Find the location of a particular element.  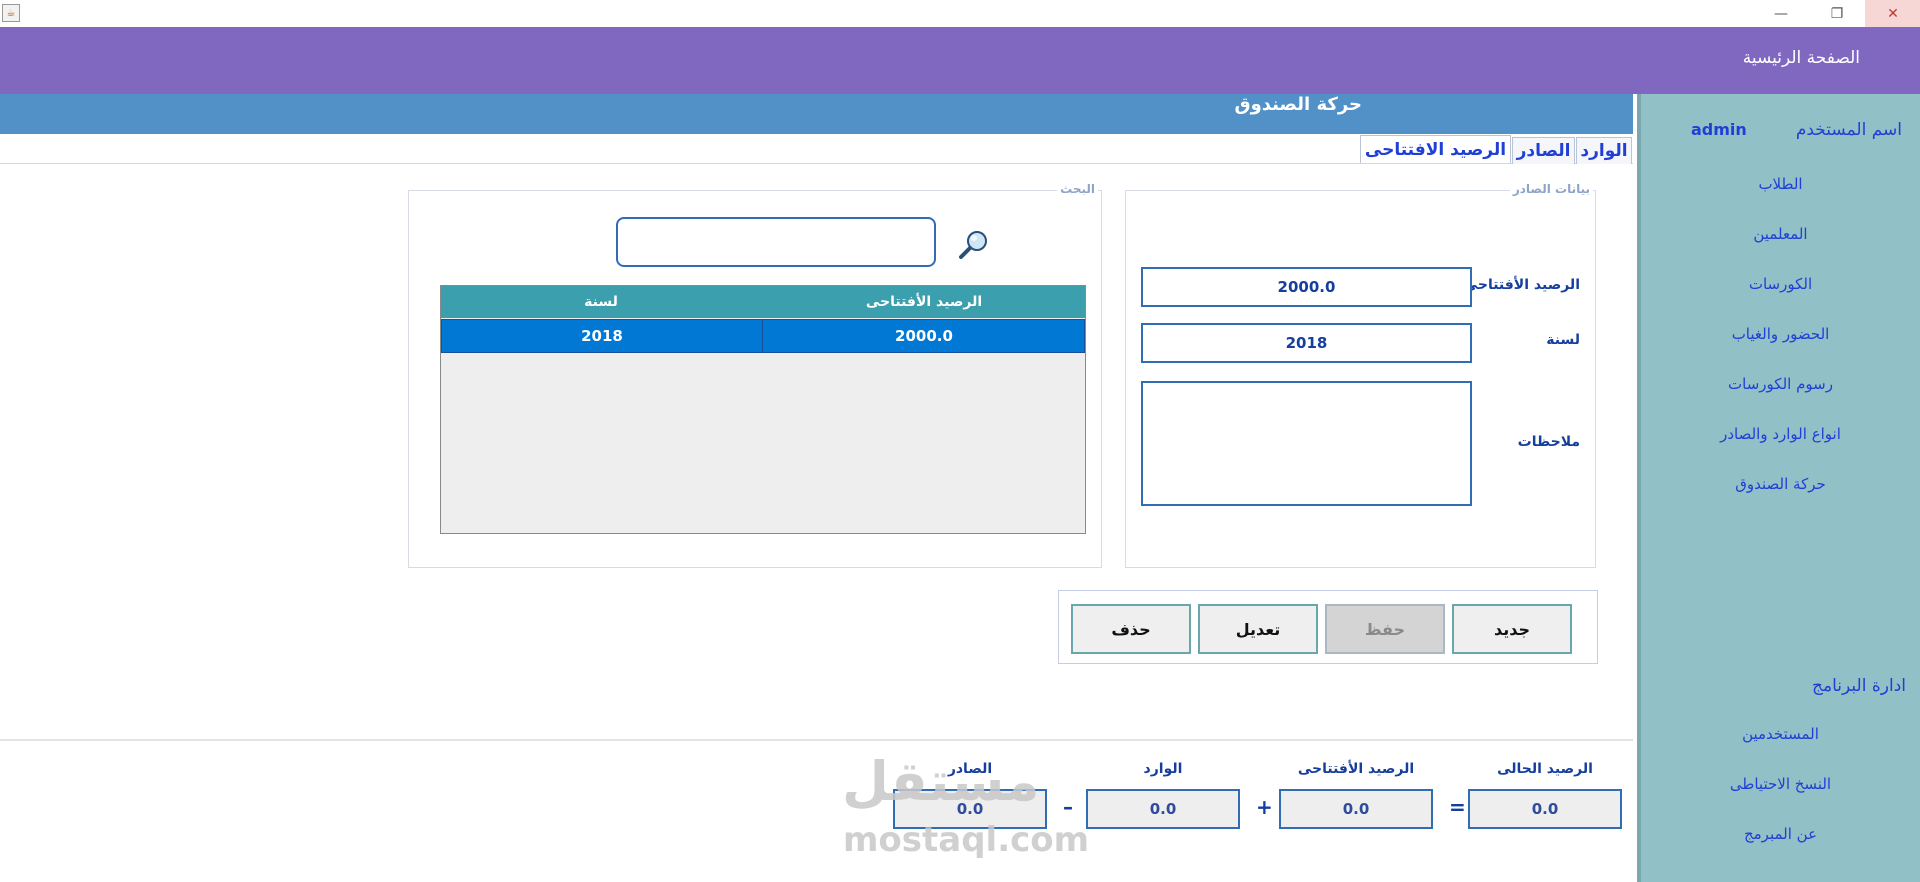

page-banner is located at coordinates (816, 114).